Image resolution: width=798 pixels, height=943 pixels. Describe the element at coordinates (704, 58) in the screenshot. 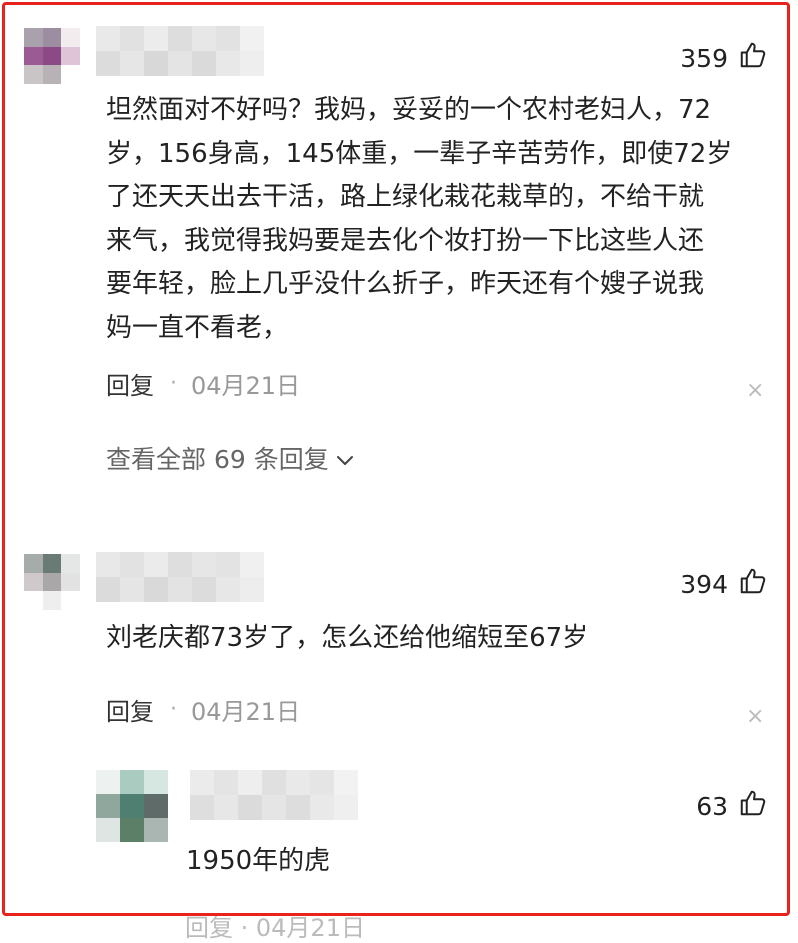

I see `like-count-value: 359` at that location.